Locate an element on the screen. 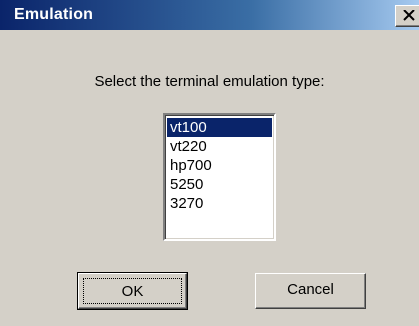 The image size is (419, 326). close-button is located at coordinates (407, 16).